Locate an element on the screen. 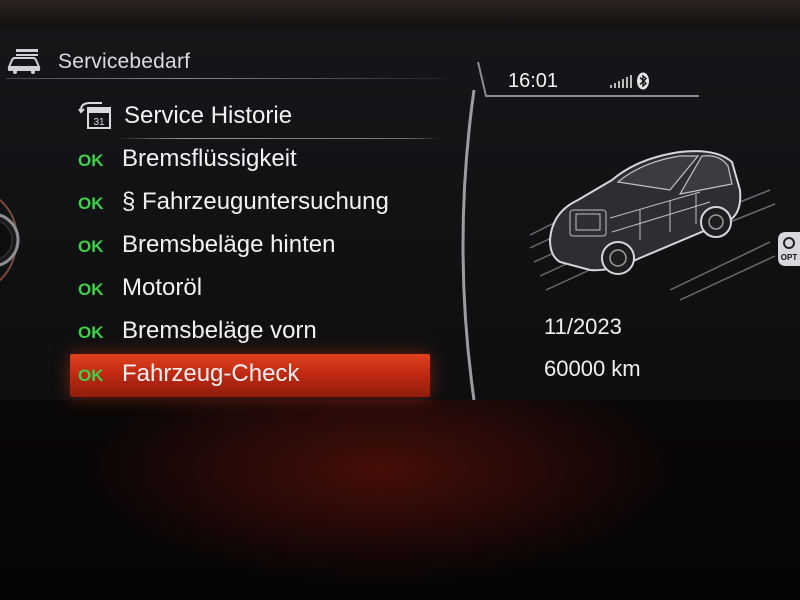  vehicle-xray-illustration is located at coordinates (652, 225).